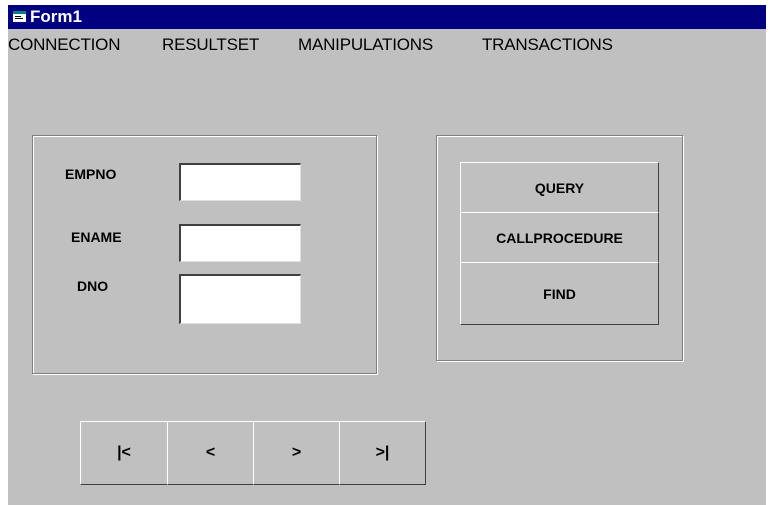  What do you see at coordinates (559, 237) in the screenshot?
I see `callprocedure-button: CALLPROCEDURE` at bounding box center [559, 237].